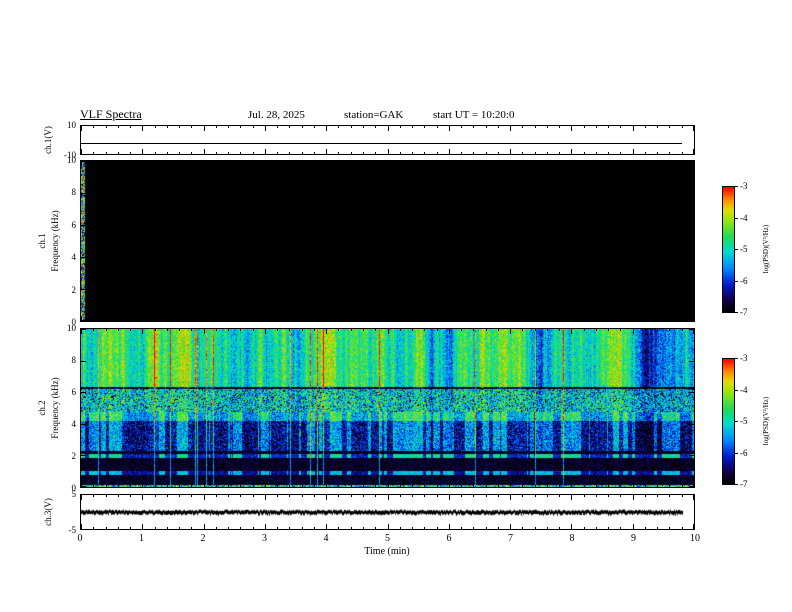  Describe the element at coordinates (74, 290) in the screenshot. I see `y-tick-label: 2` at that location.